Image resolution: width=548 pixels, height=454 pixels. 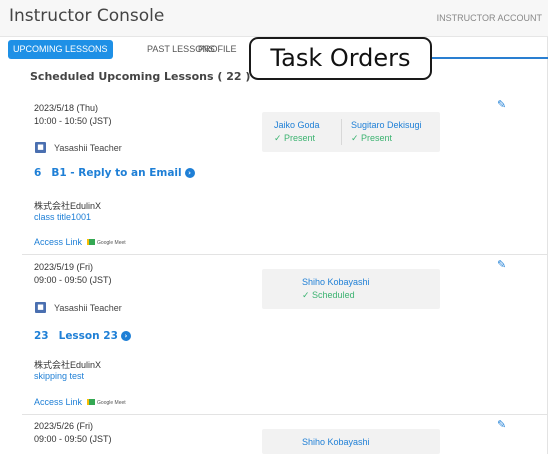 I want to click on student-list: Shiho Kobayashi ✓ Scheduled, so click(x=351, y=289).